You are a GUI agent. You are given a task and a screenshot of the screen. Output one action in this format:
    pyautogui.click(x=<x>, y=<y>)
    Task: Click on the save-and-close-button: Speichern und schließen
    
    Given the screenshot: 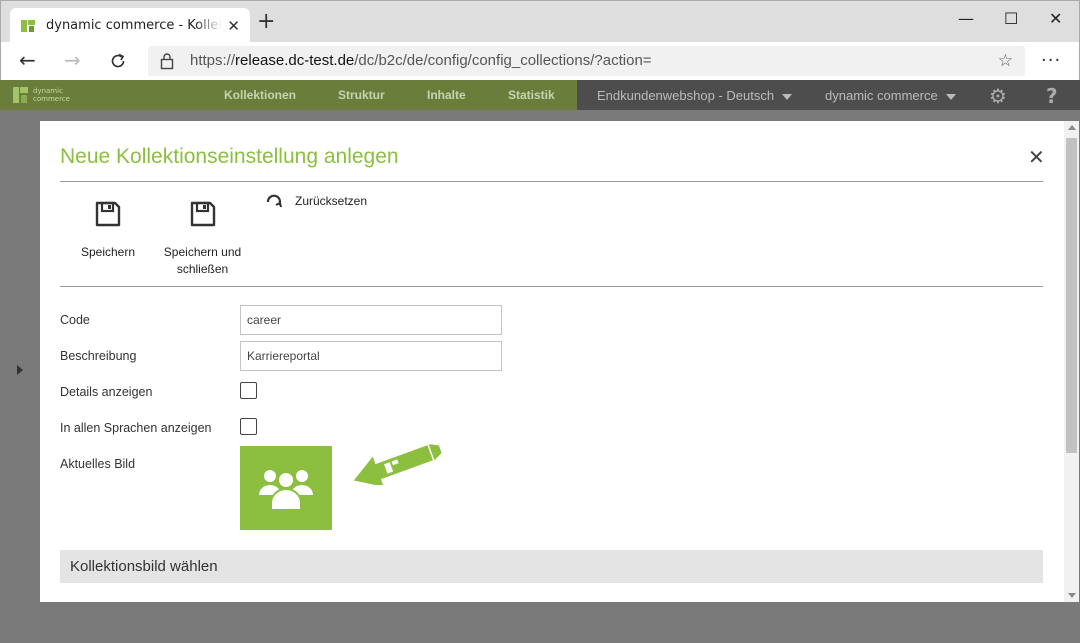 What is the action you would take?
    pyautogui.click(x=202, y=239)
    